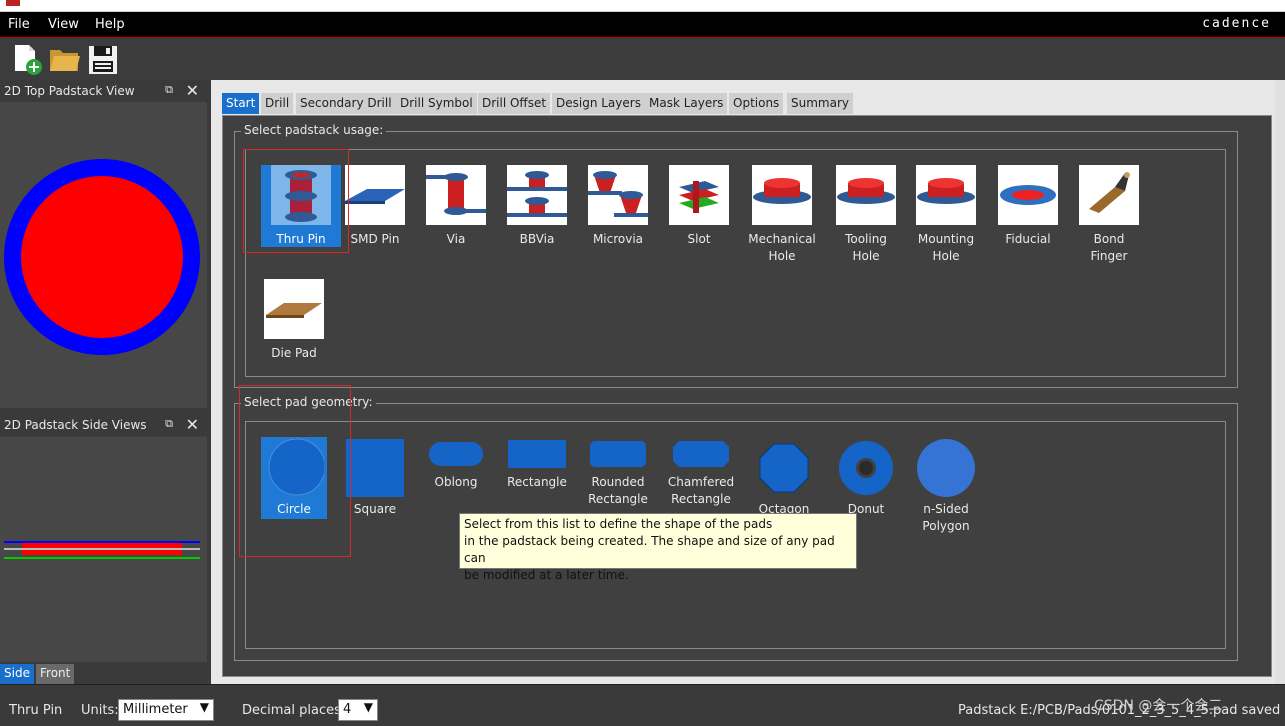 Image resolution: width=1285 pixels, height=726 pixels. I want to click on side-view-title: 2D Padstack Side Views, so click(75, 425).